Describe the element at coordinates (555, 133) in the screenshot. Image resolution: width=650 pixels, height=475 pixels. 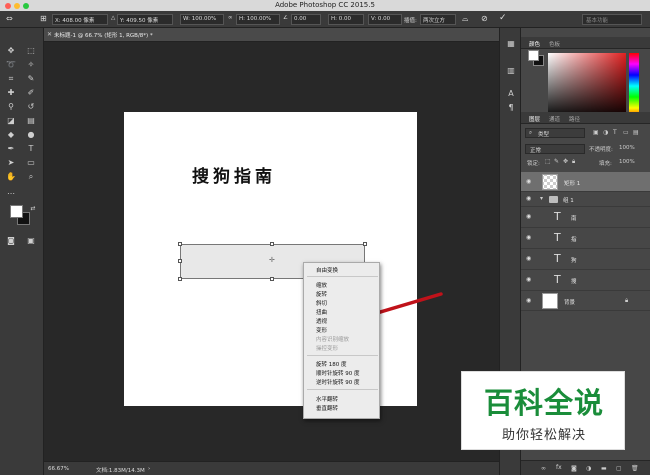
I see `layer-filter-select: ⌕ 类型` at that location.